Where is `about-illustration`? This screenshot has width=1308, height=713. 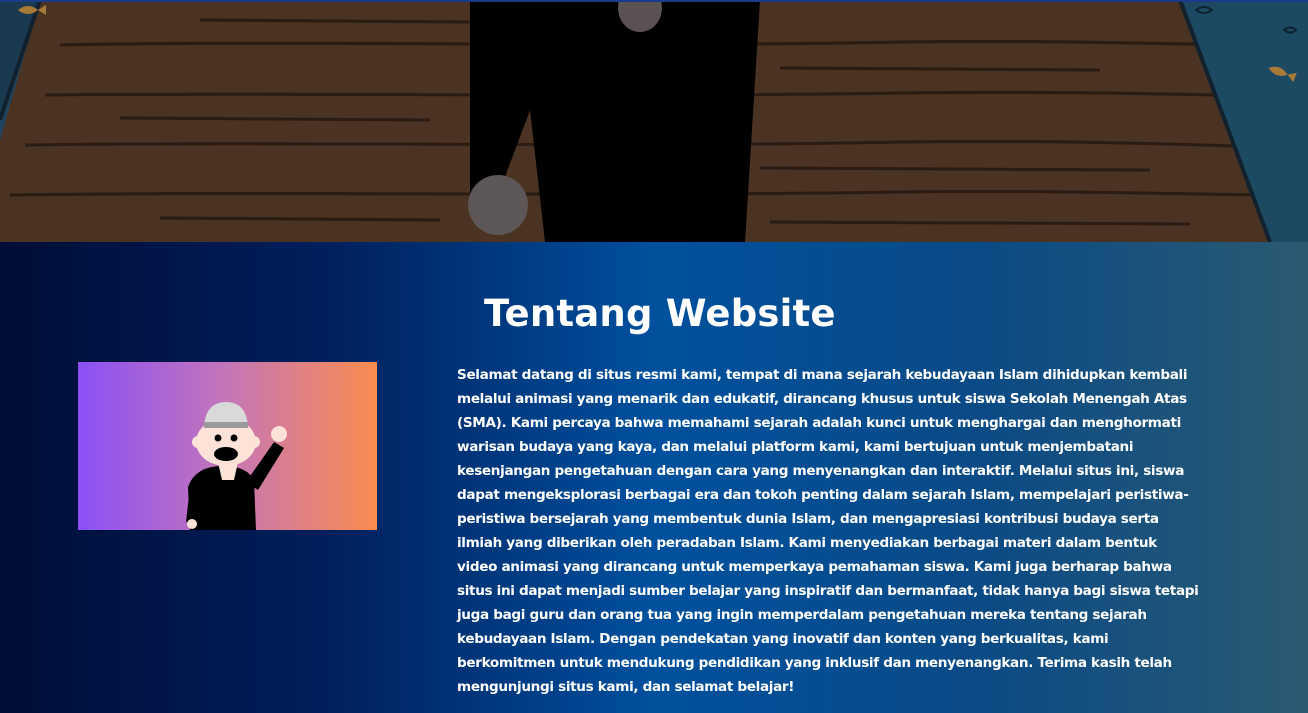
about-illustration is located at coordinates (227, 446).